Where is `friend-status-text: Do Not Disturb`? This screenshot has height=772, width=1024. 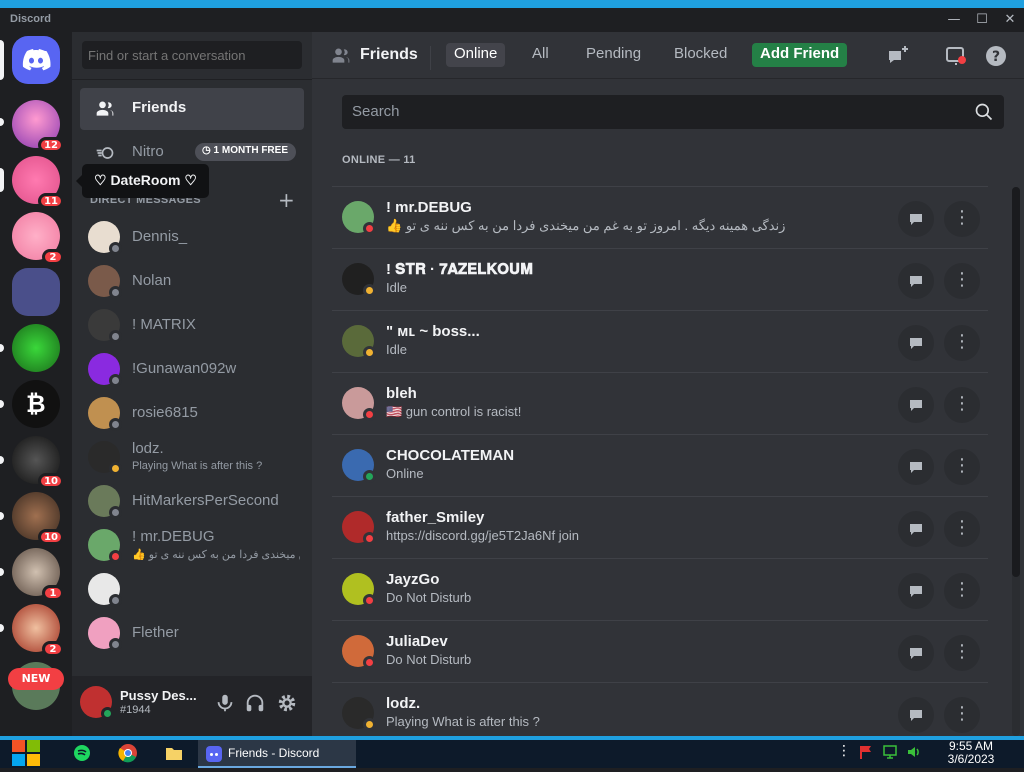
friend-status-text: Do Not Disturb is located at coordinates (429, 659).